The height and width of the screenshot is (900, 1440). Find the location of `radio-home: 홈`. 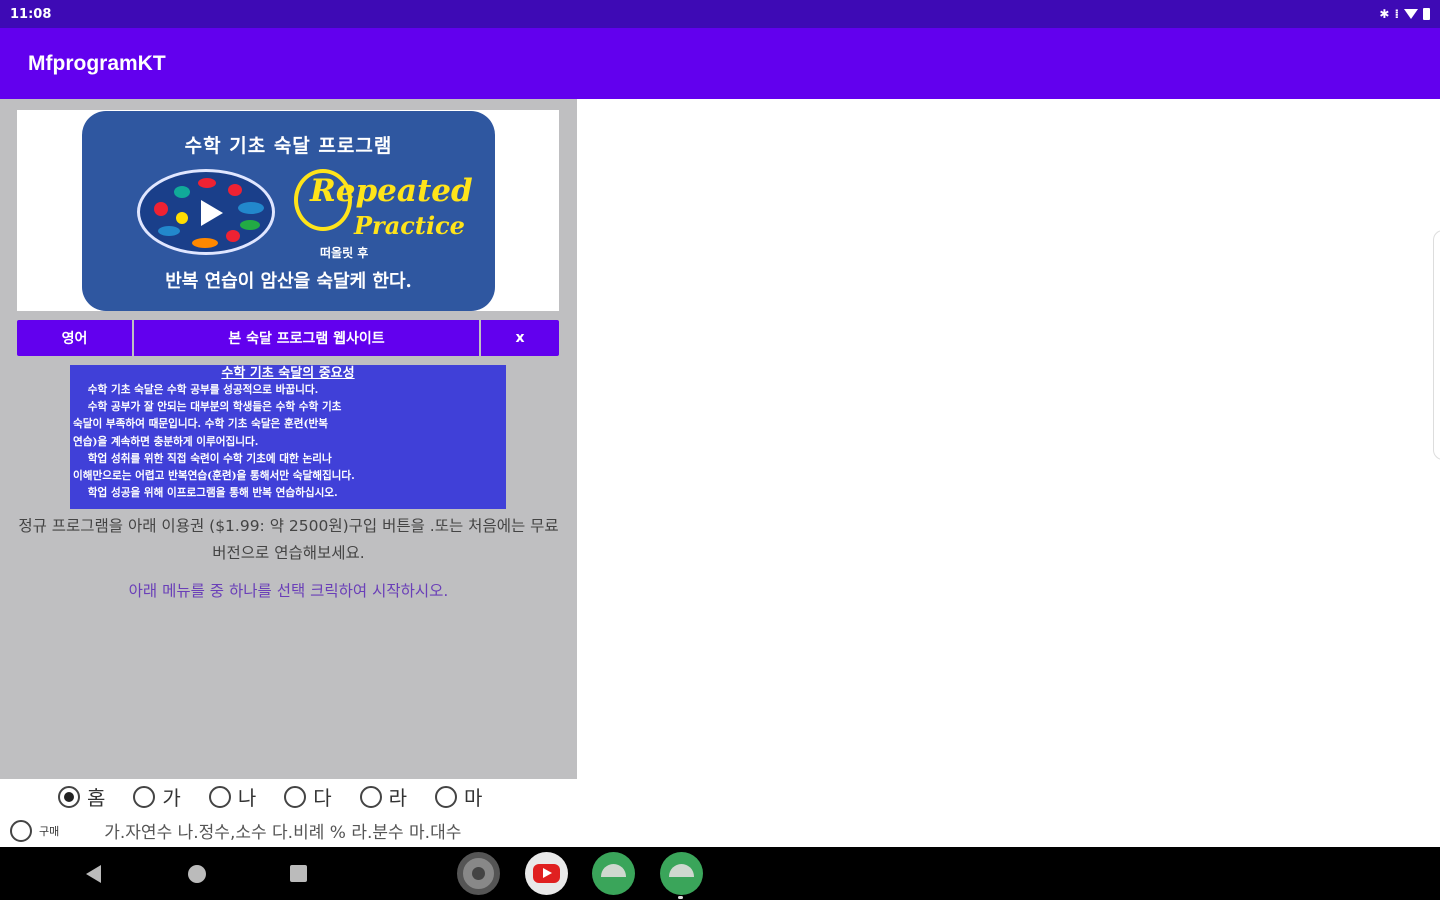

radio-home: 홈 is located at coordinates (81, 796).